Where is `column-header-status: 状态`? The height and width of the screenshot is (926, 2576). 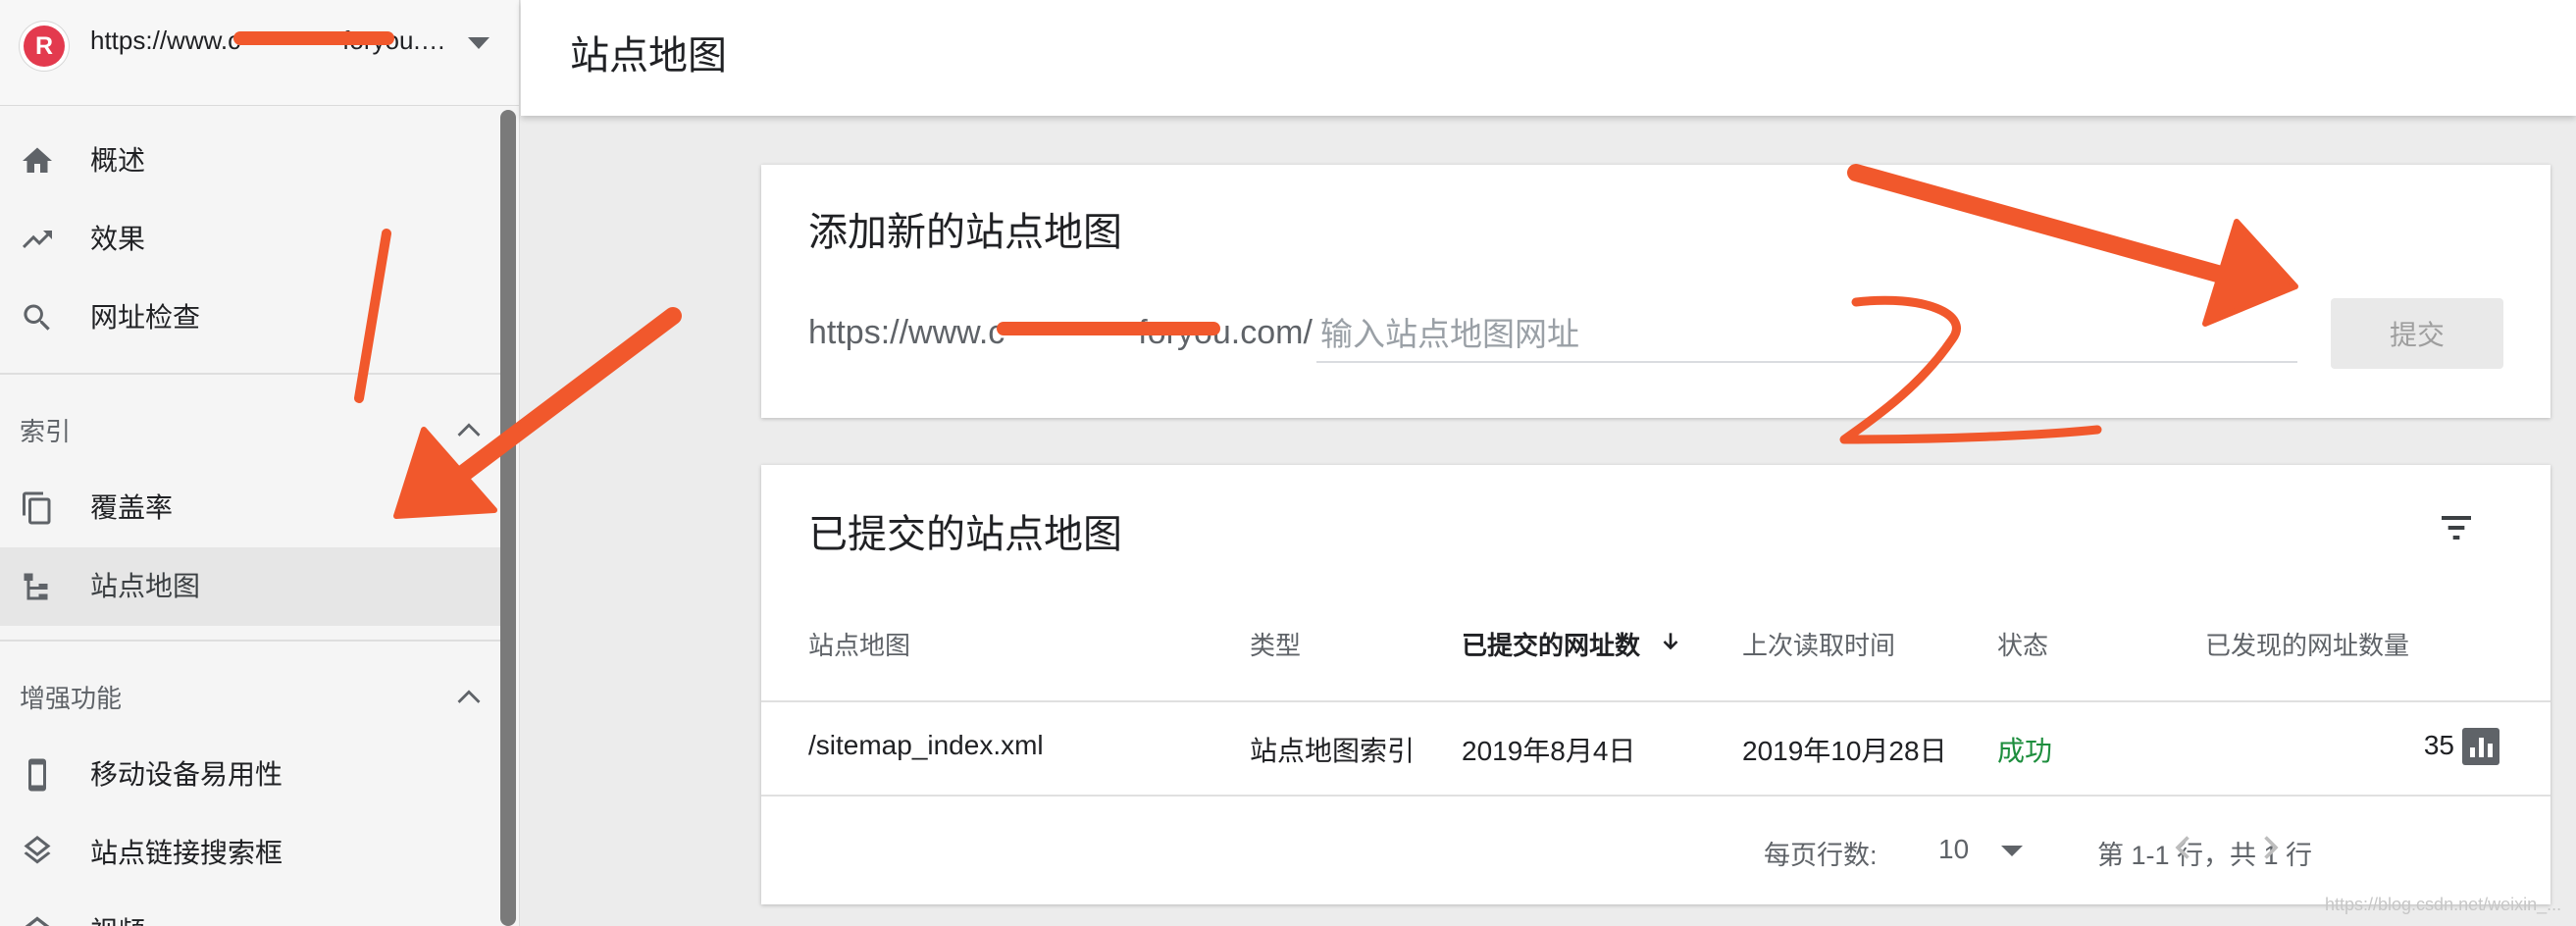
column-header-status: 状态 is located at coordinates (2022, 644).